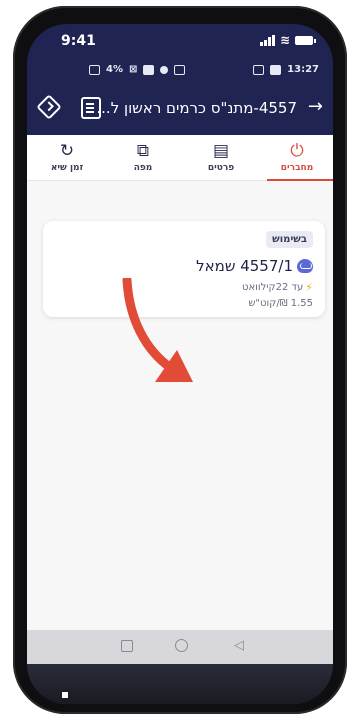  I want to click on connector-name: 4557/1 שמאל, so click(244, 266).